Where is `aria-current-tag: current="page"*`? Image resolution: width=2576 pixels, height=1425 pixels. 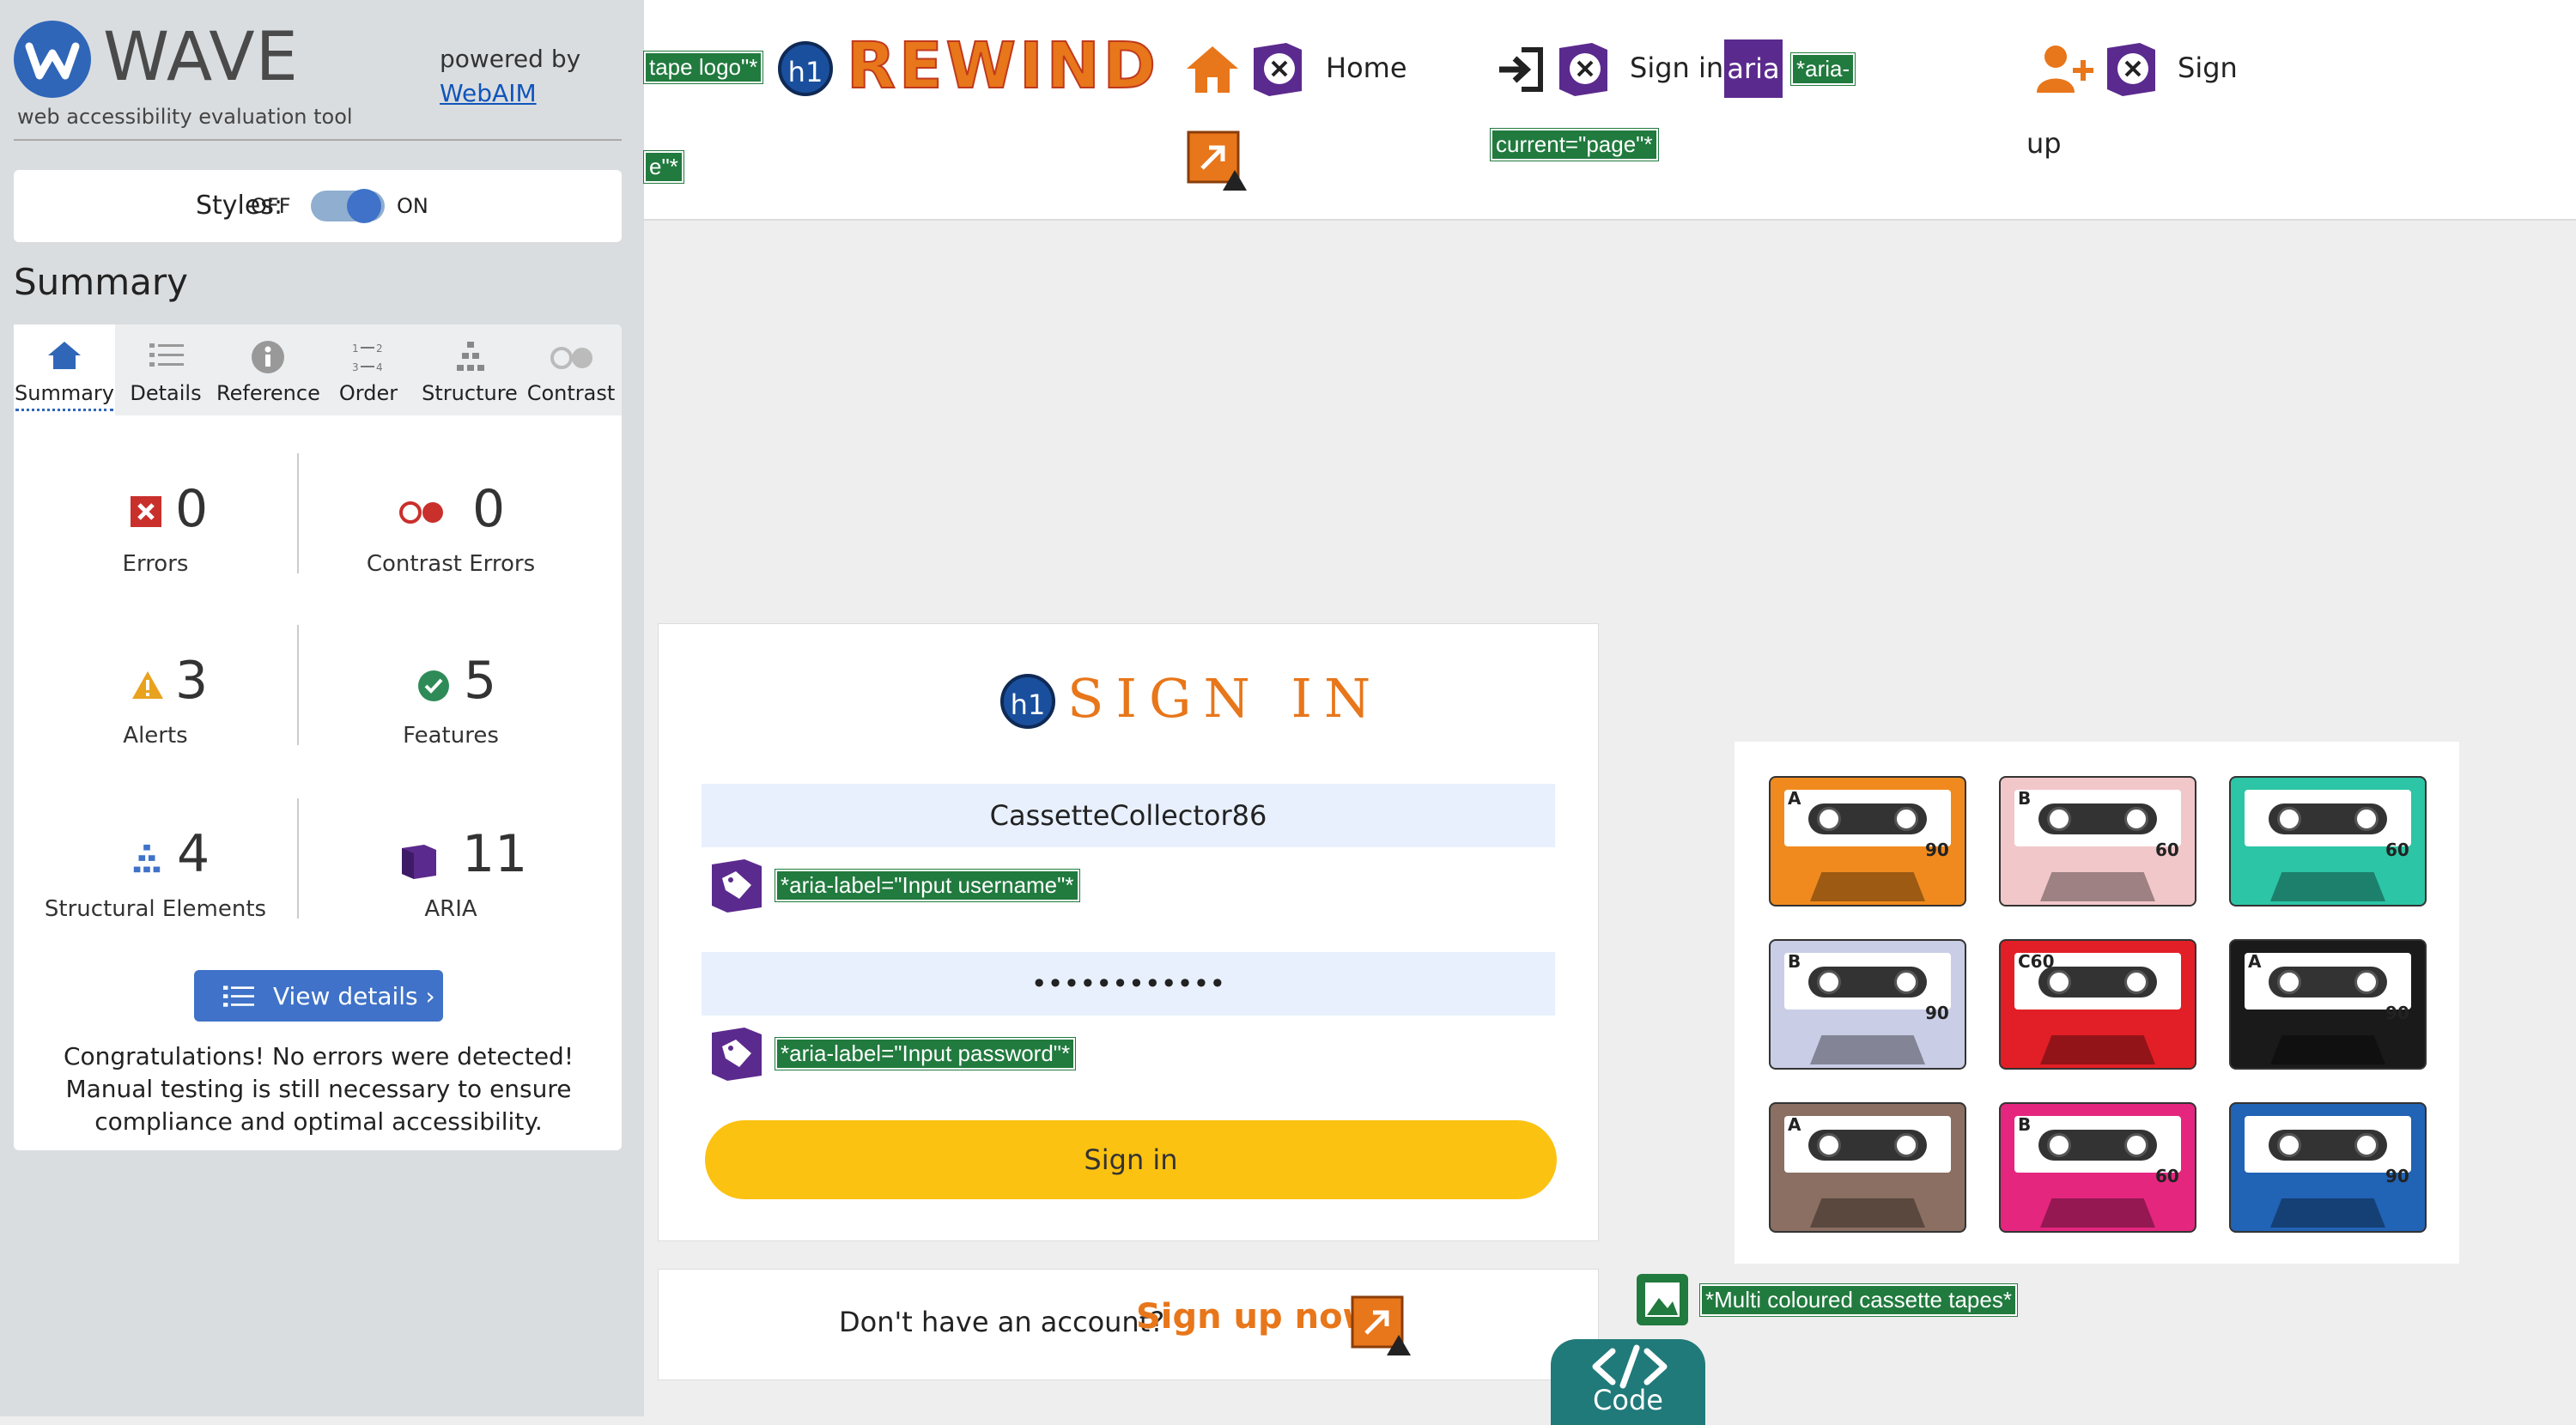 aria-current-tag: current="page"* is located at coordinates (1575, 144).